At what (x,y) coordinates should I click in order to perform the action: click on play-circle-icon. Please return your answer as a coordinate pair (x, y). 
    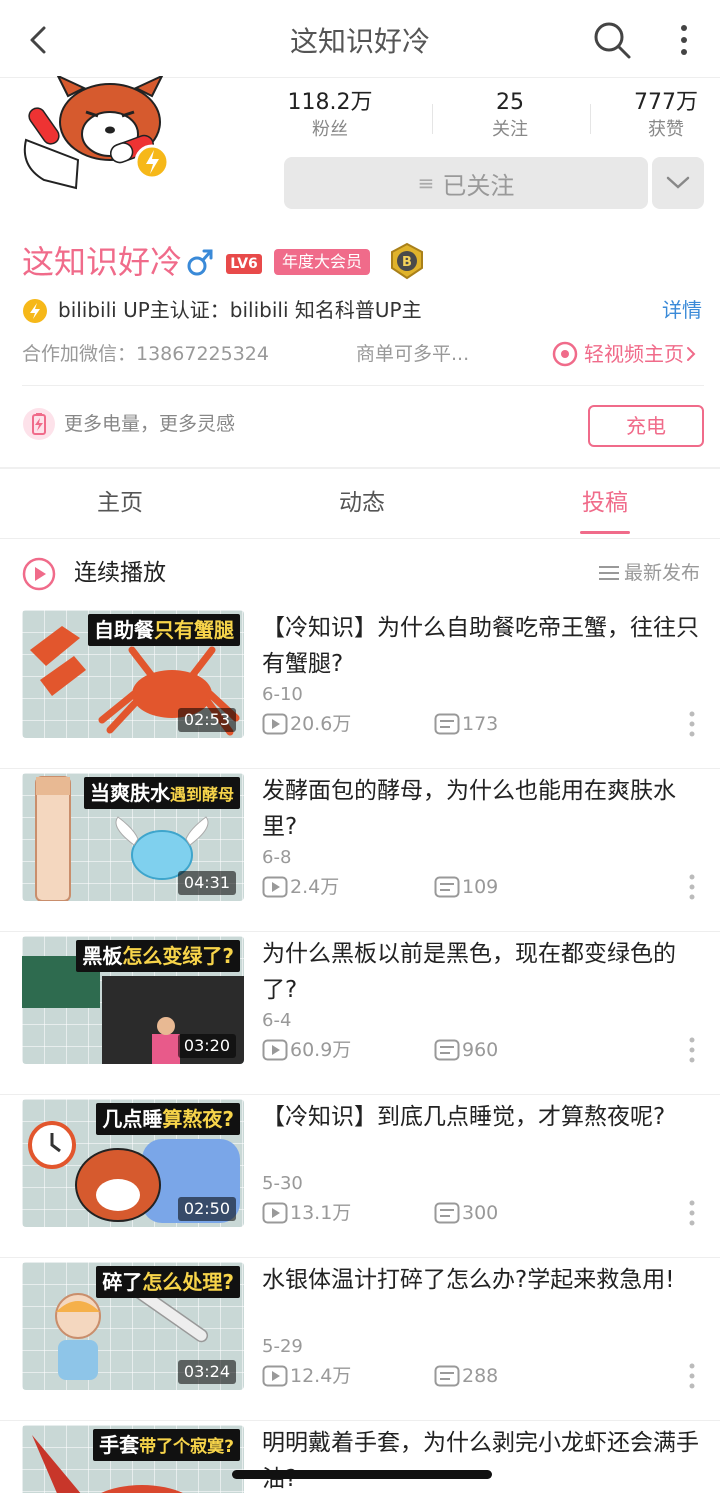
    Looking at the image, I should click on (39, 574).